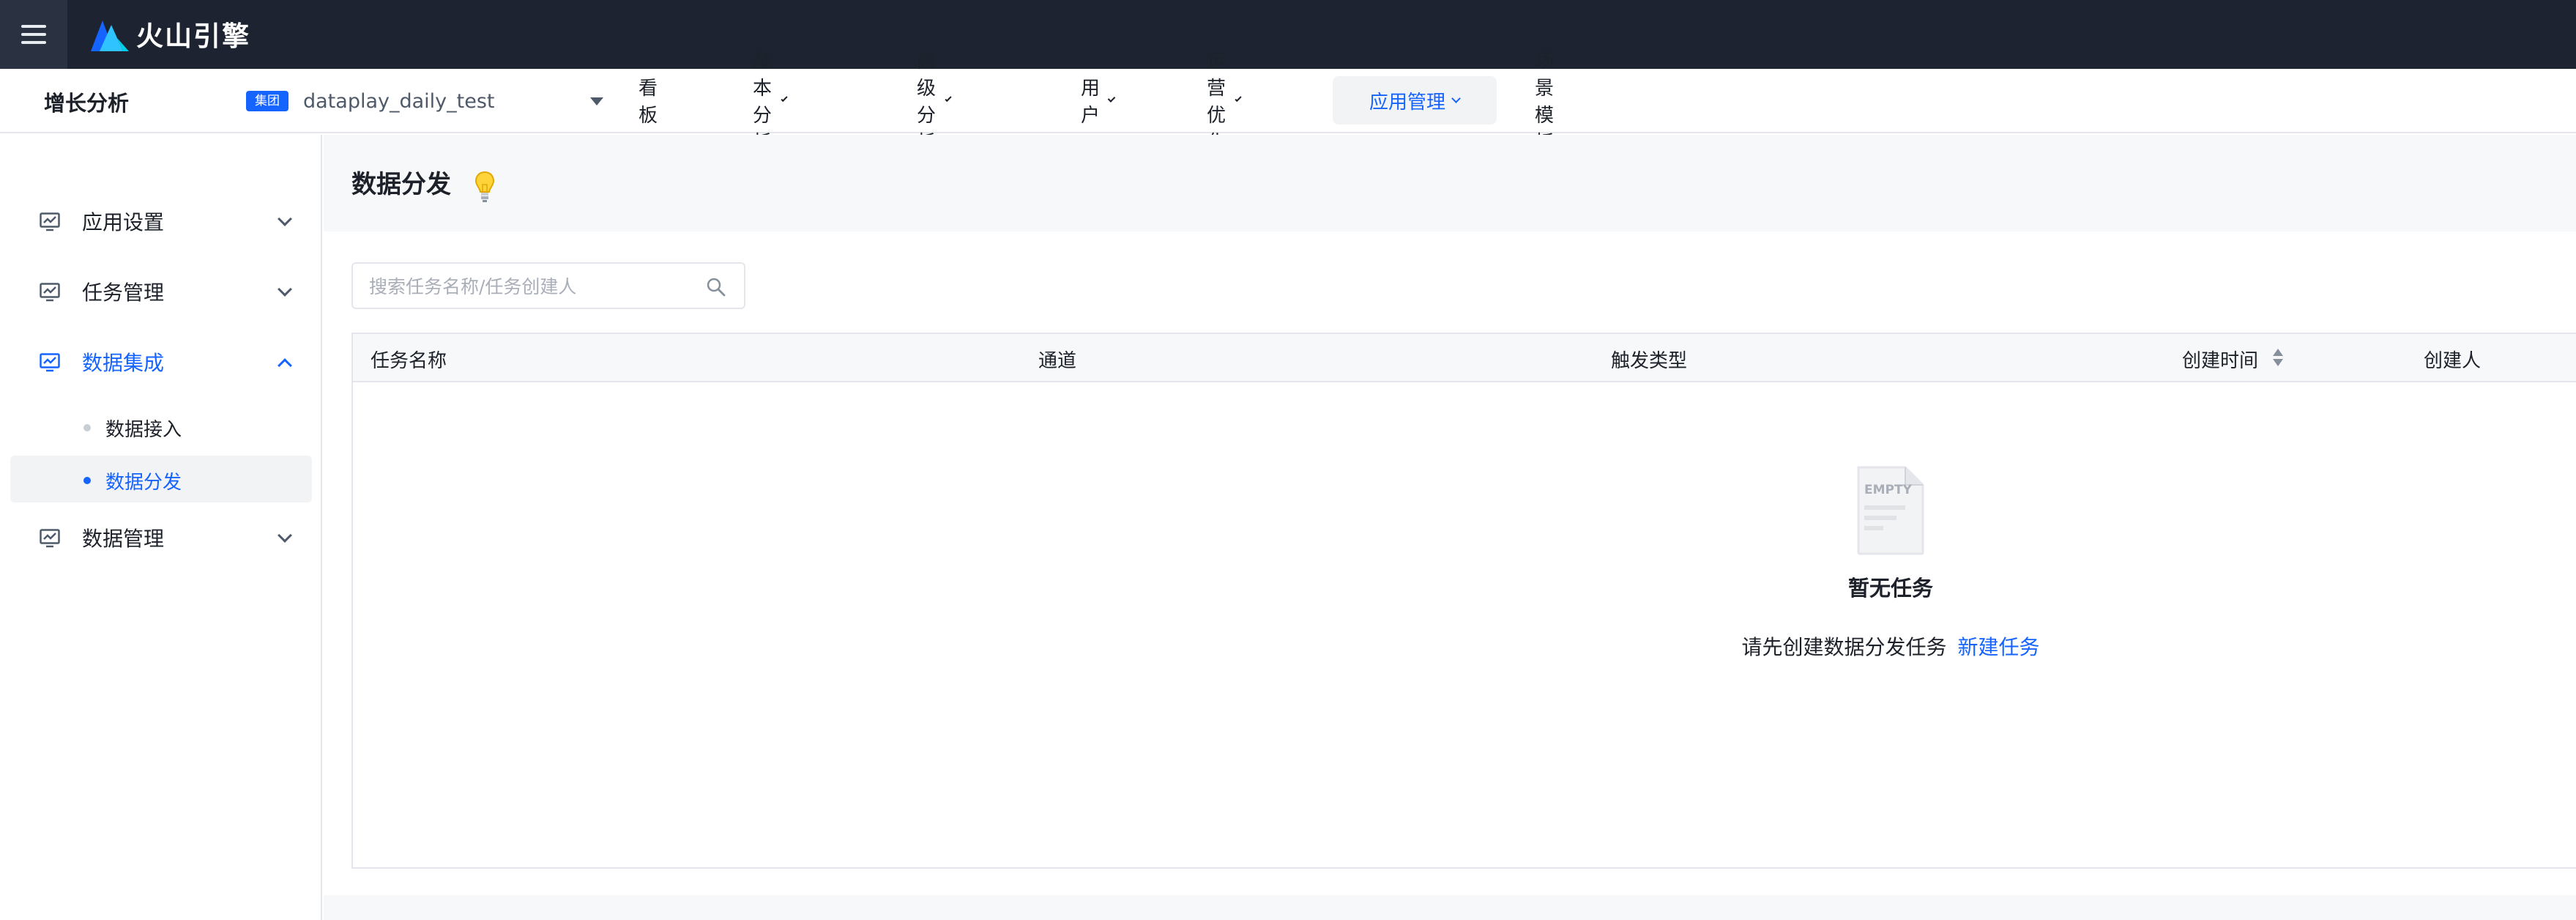  What do you see at coordinates (123, 363) in the screenshot?
I see `sidebar-group-label: 数据集成` at bounding box center [123, 363].